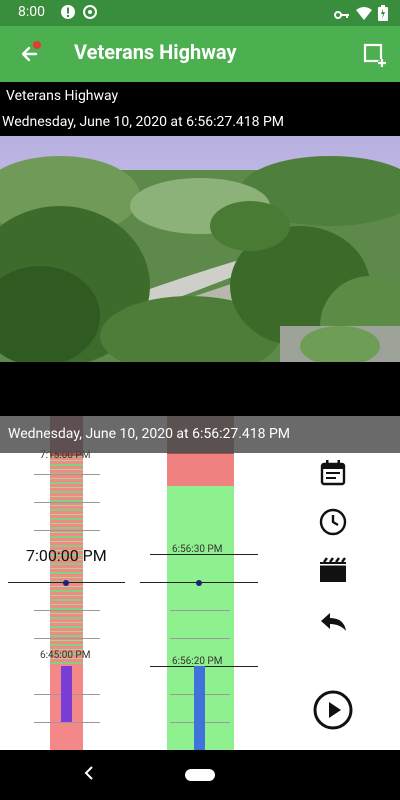 The image size is (400, 800). Describe the element at coordinates (31, 12) in the screenshot. I see `status-time: 8:00` at that location.